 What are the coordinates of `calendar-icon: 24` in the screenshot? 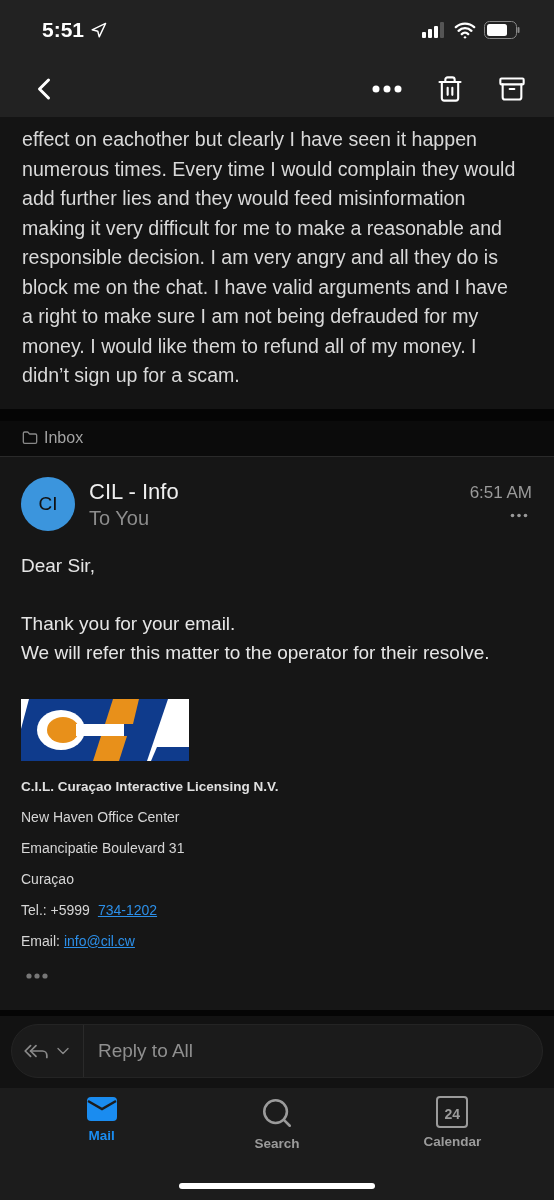 It's located at (452, 1112).